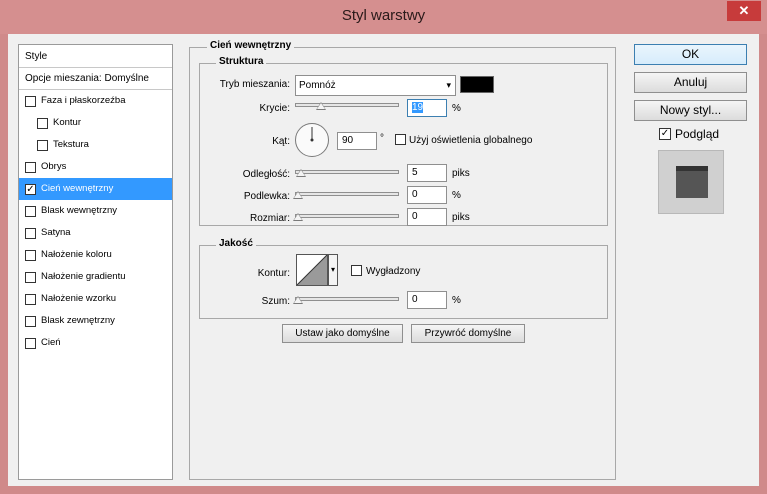  I want to click on style-item-inner-shadow: ✓ Cień wewnętrzny, so click(95, 189).